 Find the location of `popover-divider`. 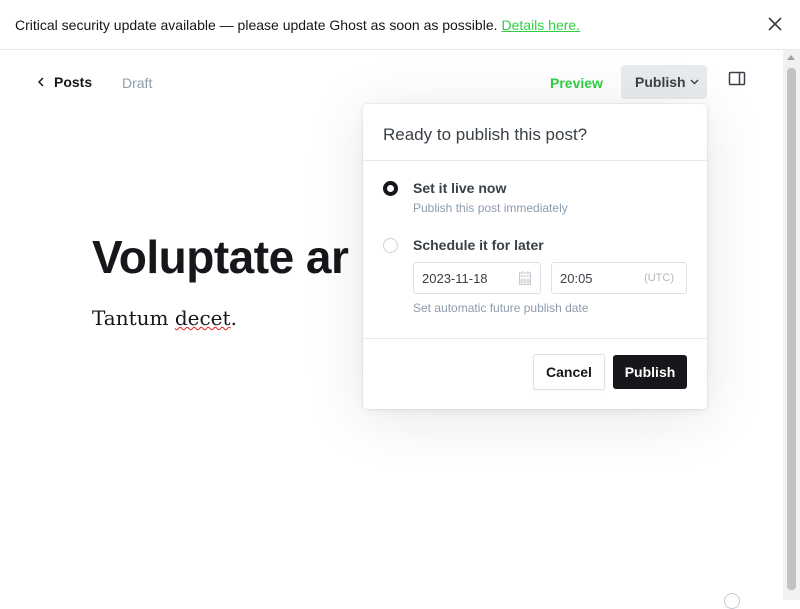

popover-divider is located at coordinates (535, 338).